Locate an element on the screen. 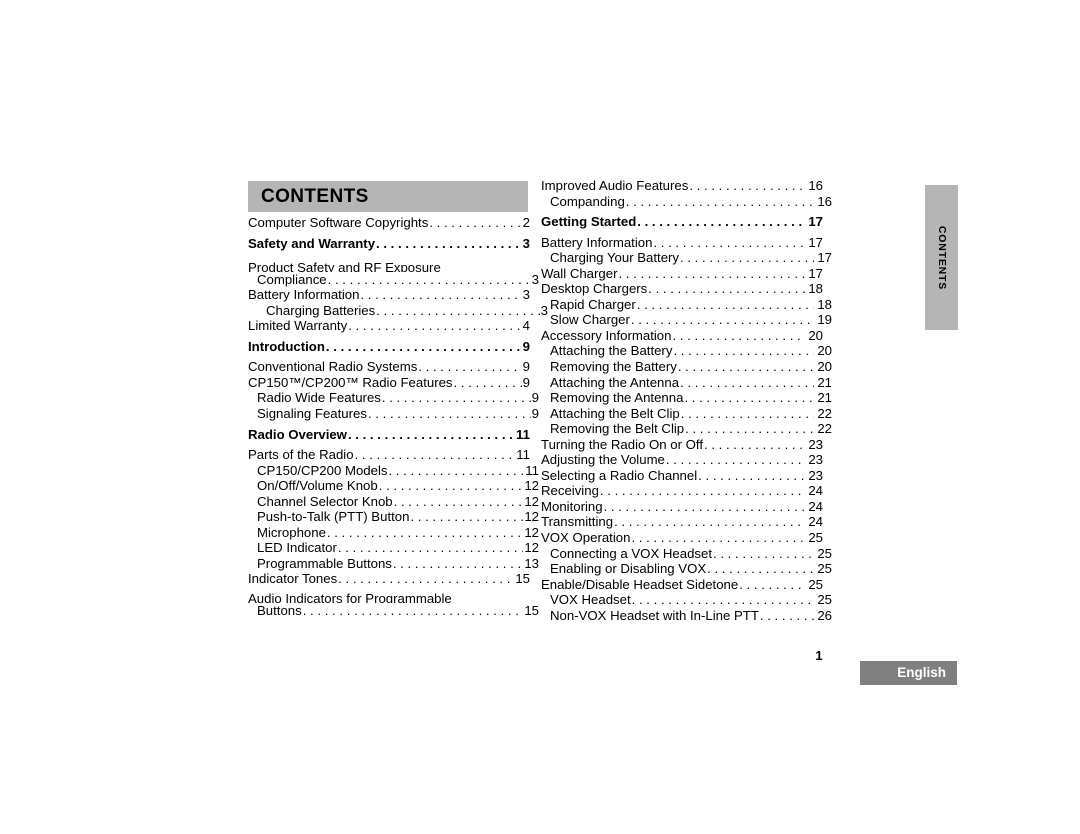 This screenshot has height=834, width=1080. toc-entry: Audio Indicators for Programmable is located at coordinates (389, 595).